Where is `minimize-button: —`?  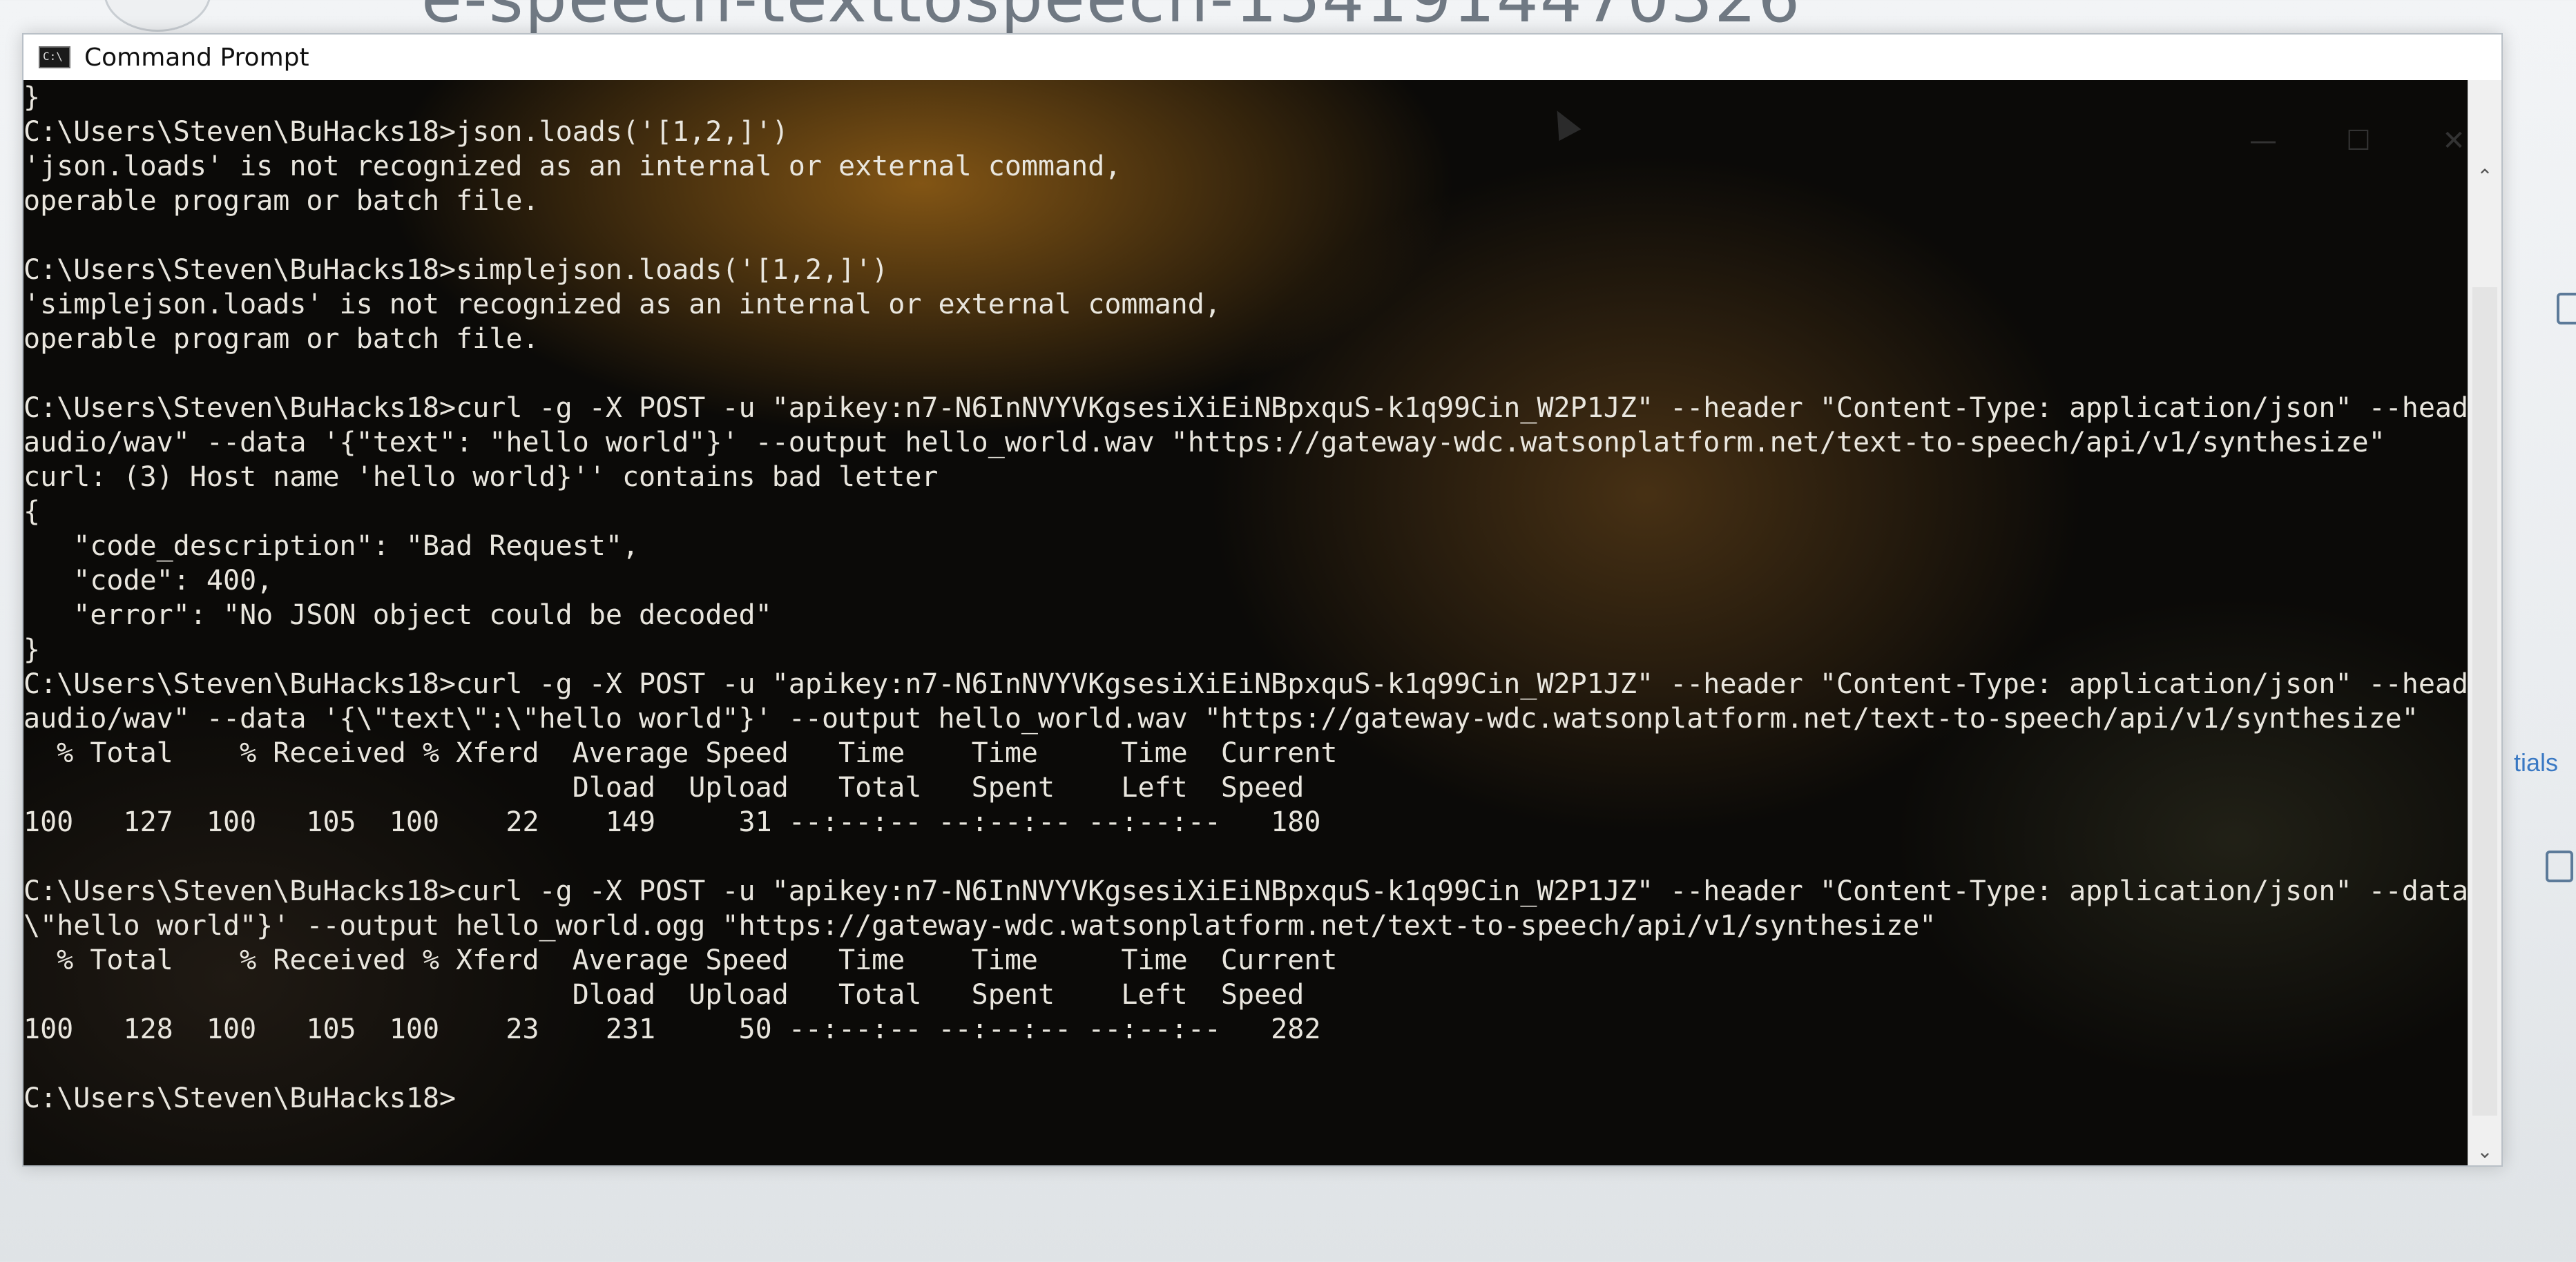 minimize-button: — is located at coordinates (2263, 141).